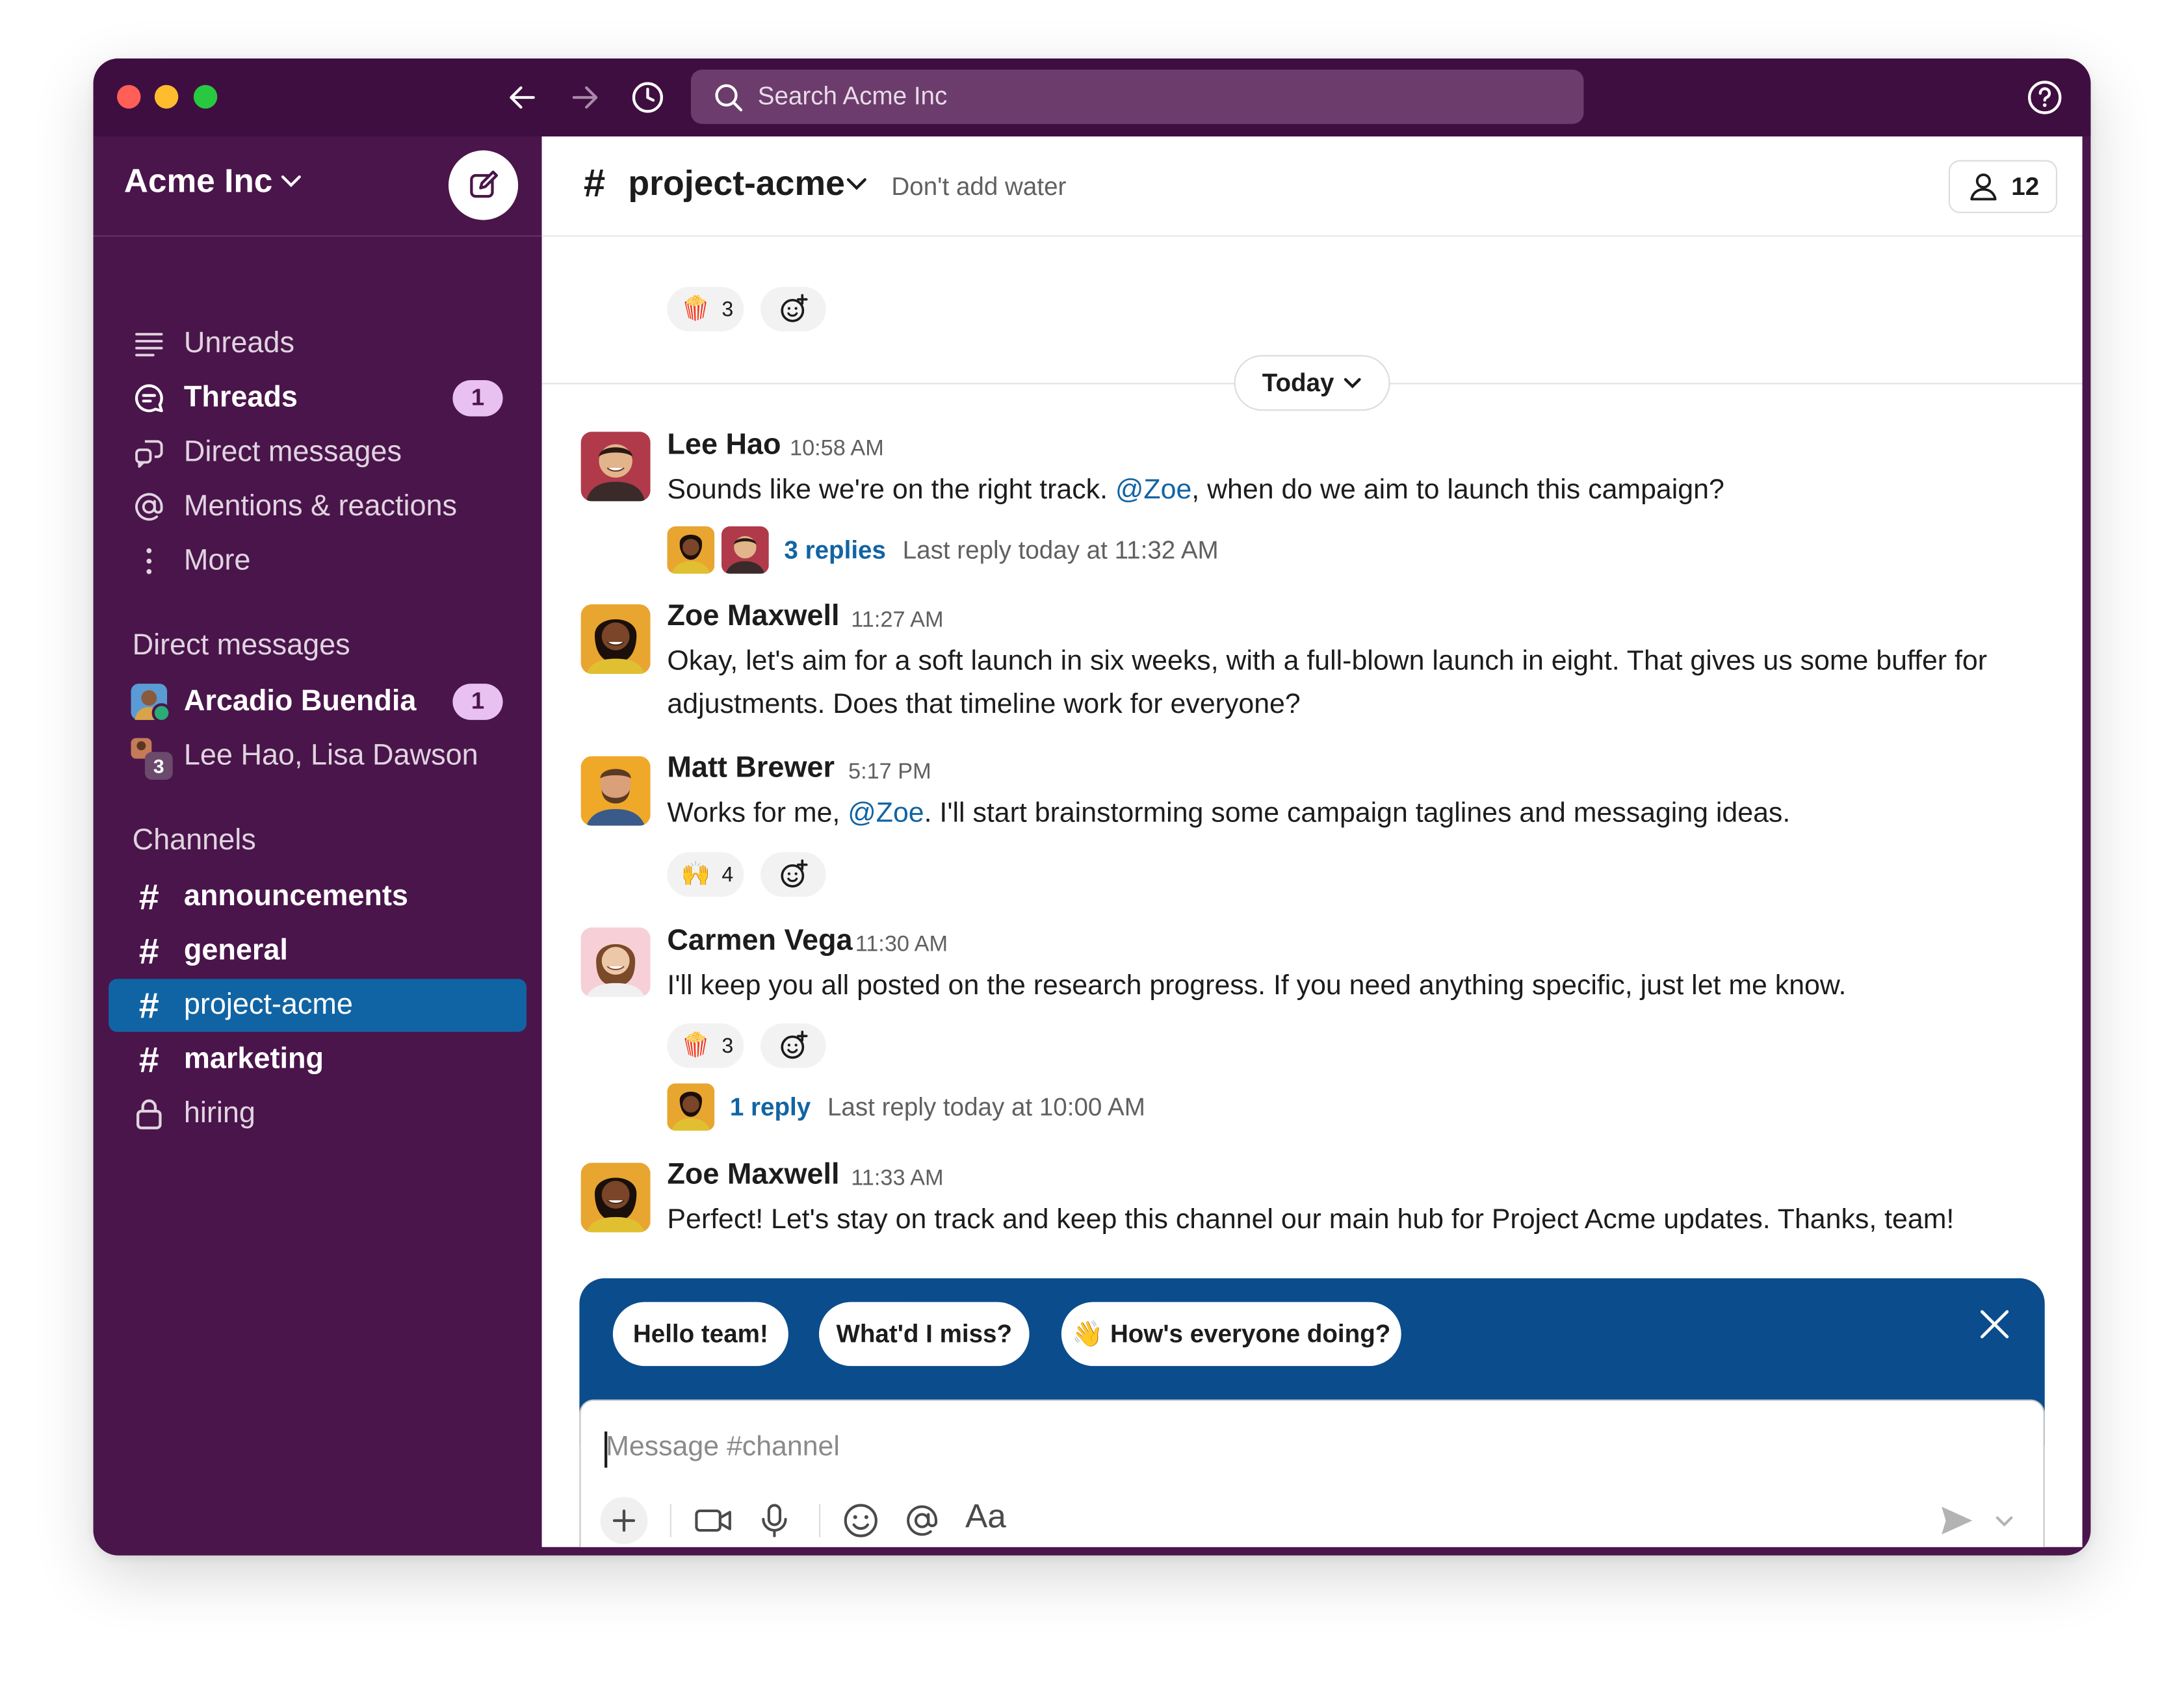 The image size is (2184, 1685). I want to click on sidebar-item-more: More, so click(318, 561).